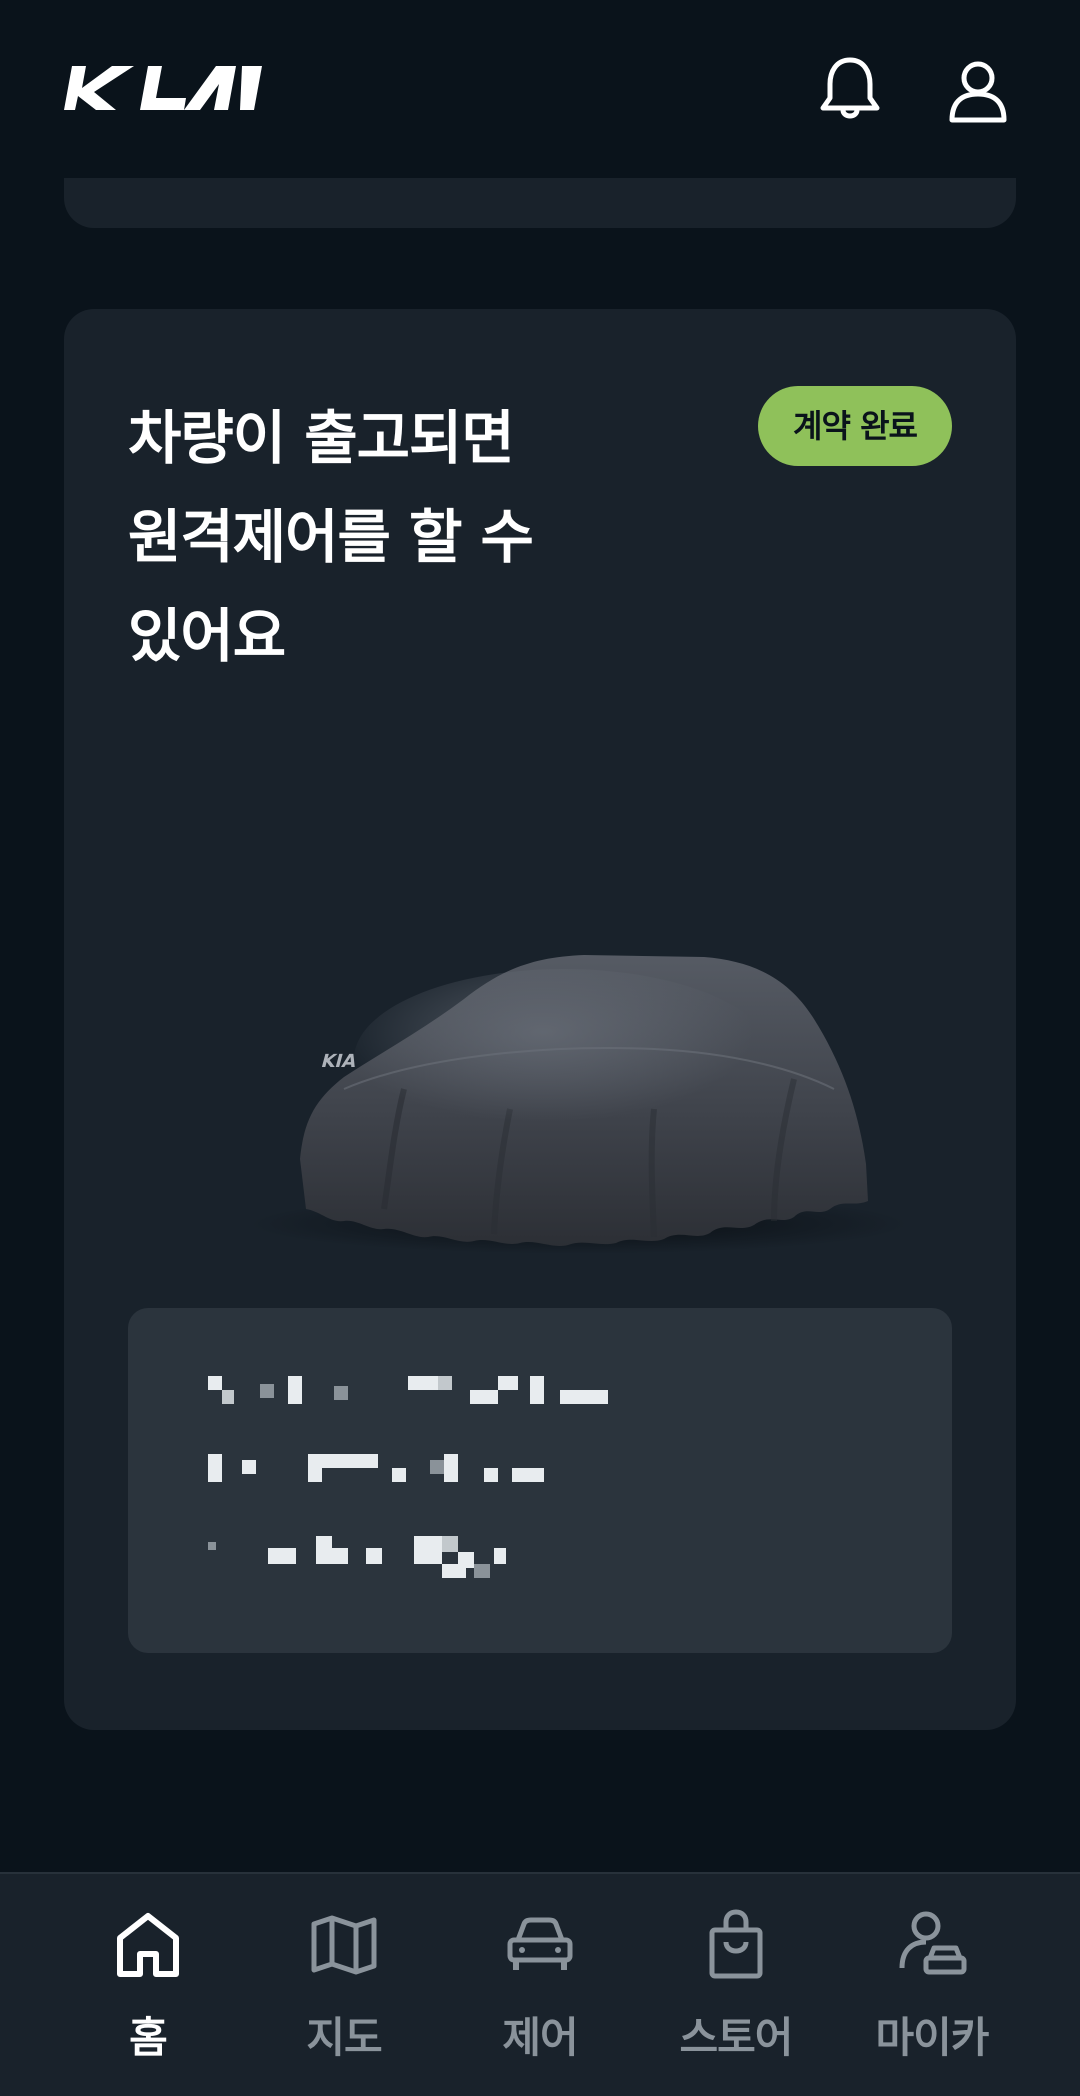  I want to click on nav-item-home: 홈, so click(148, 1993).